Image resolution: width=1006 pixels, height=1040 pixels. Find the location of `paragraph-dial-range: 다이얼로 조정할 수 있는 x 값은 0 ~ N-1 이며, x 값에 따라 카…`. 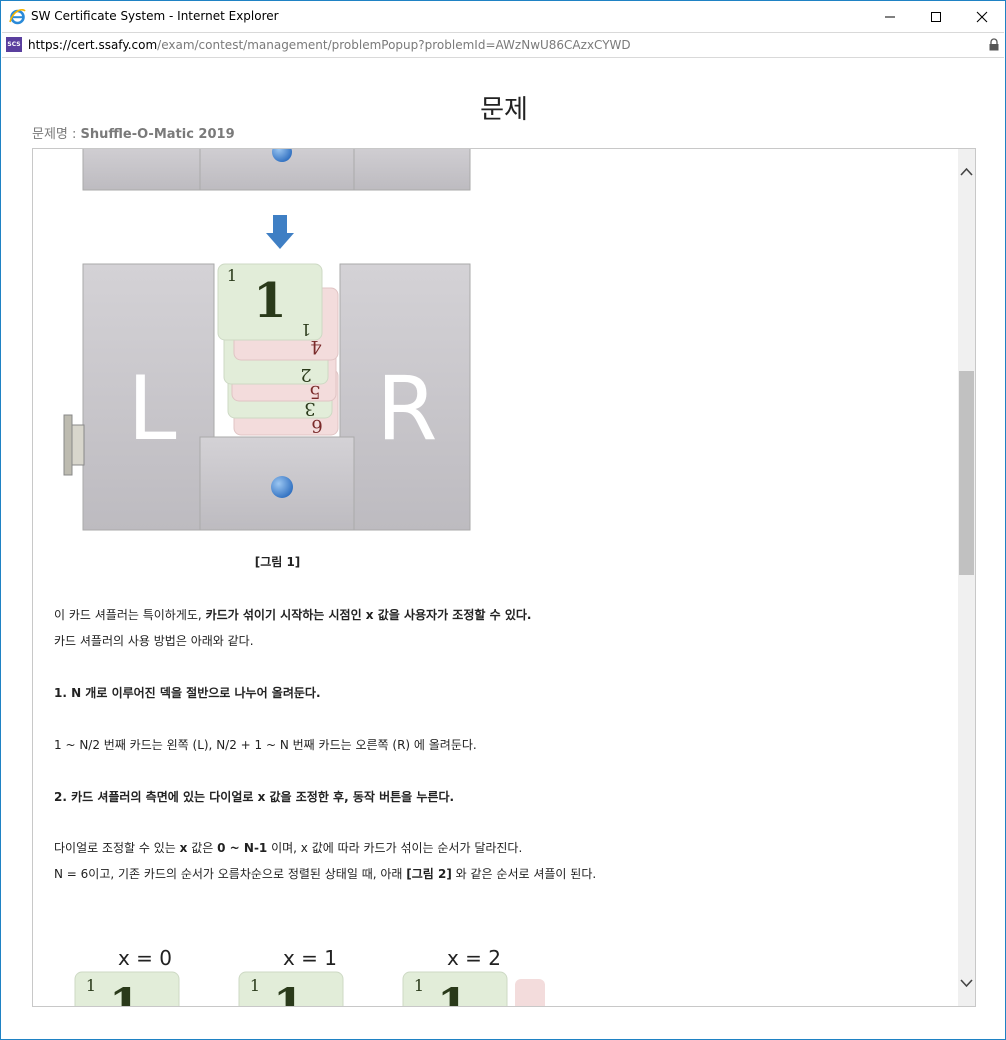

paragraph-dial-range: 다이얼로 조정할 수 있는 x 값은 0 ~ N-1 이며, x 값에 따라 카… is located at coordinates (288, 848).